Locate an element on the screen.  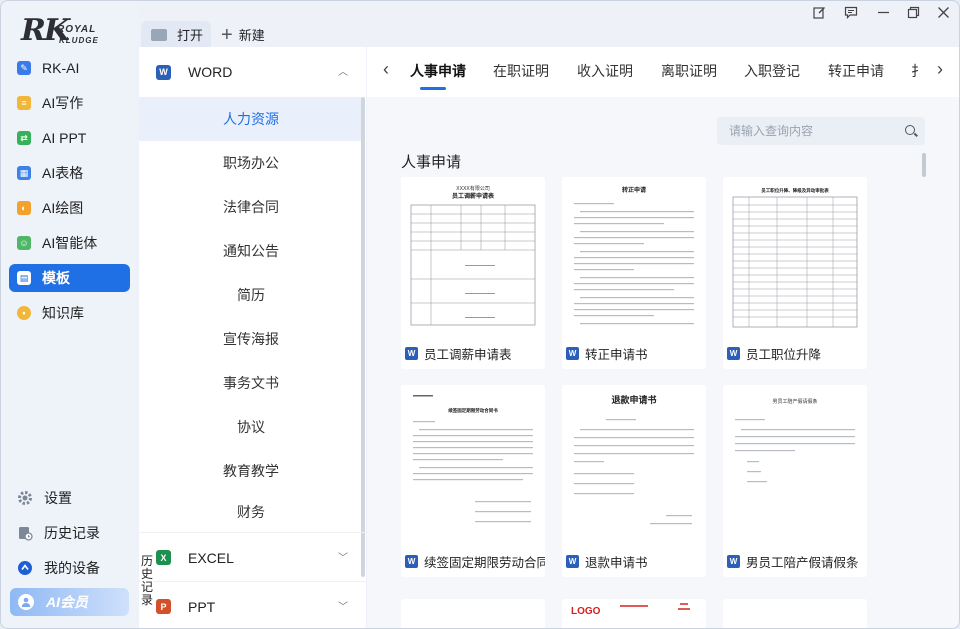
category-label: WORD is located at coordinates (210, 72).